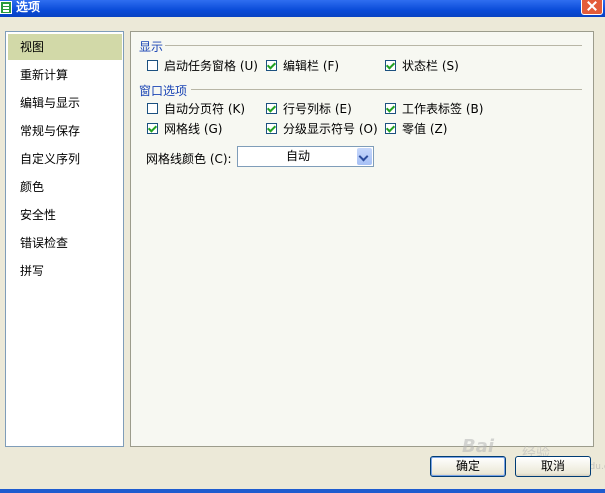  I want to click on app-icon, so click(6, 7).